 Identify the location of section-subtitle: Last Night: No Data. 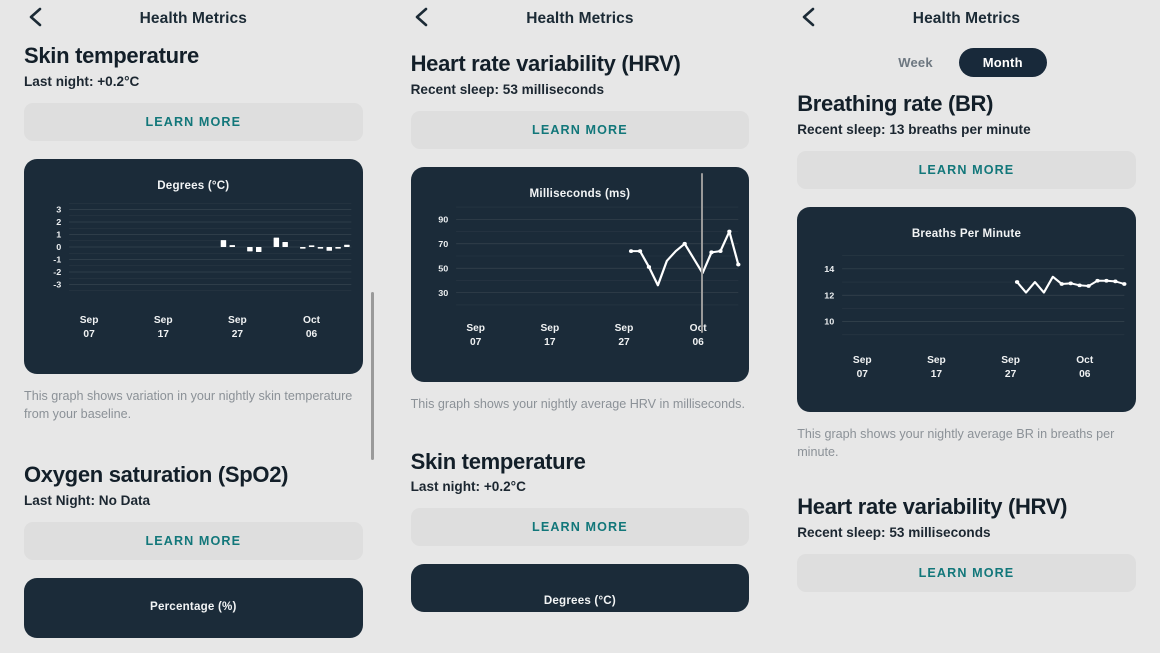
(87, 500).